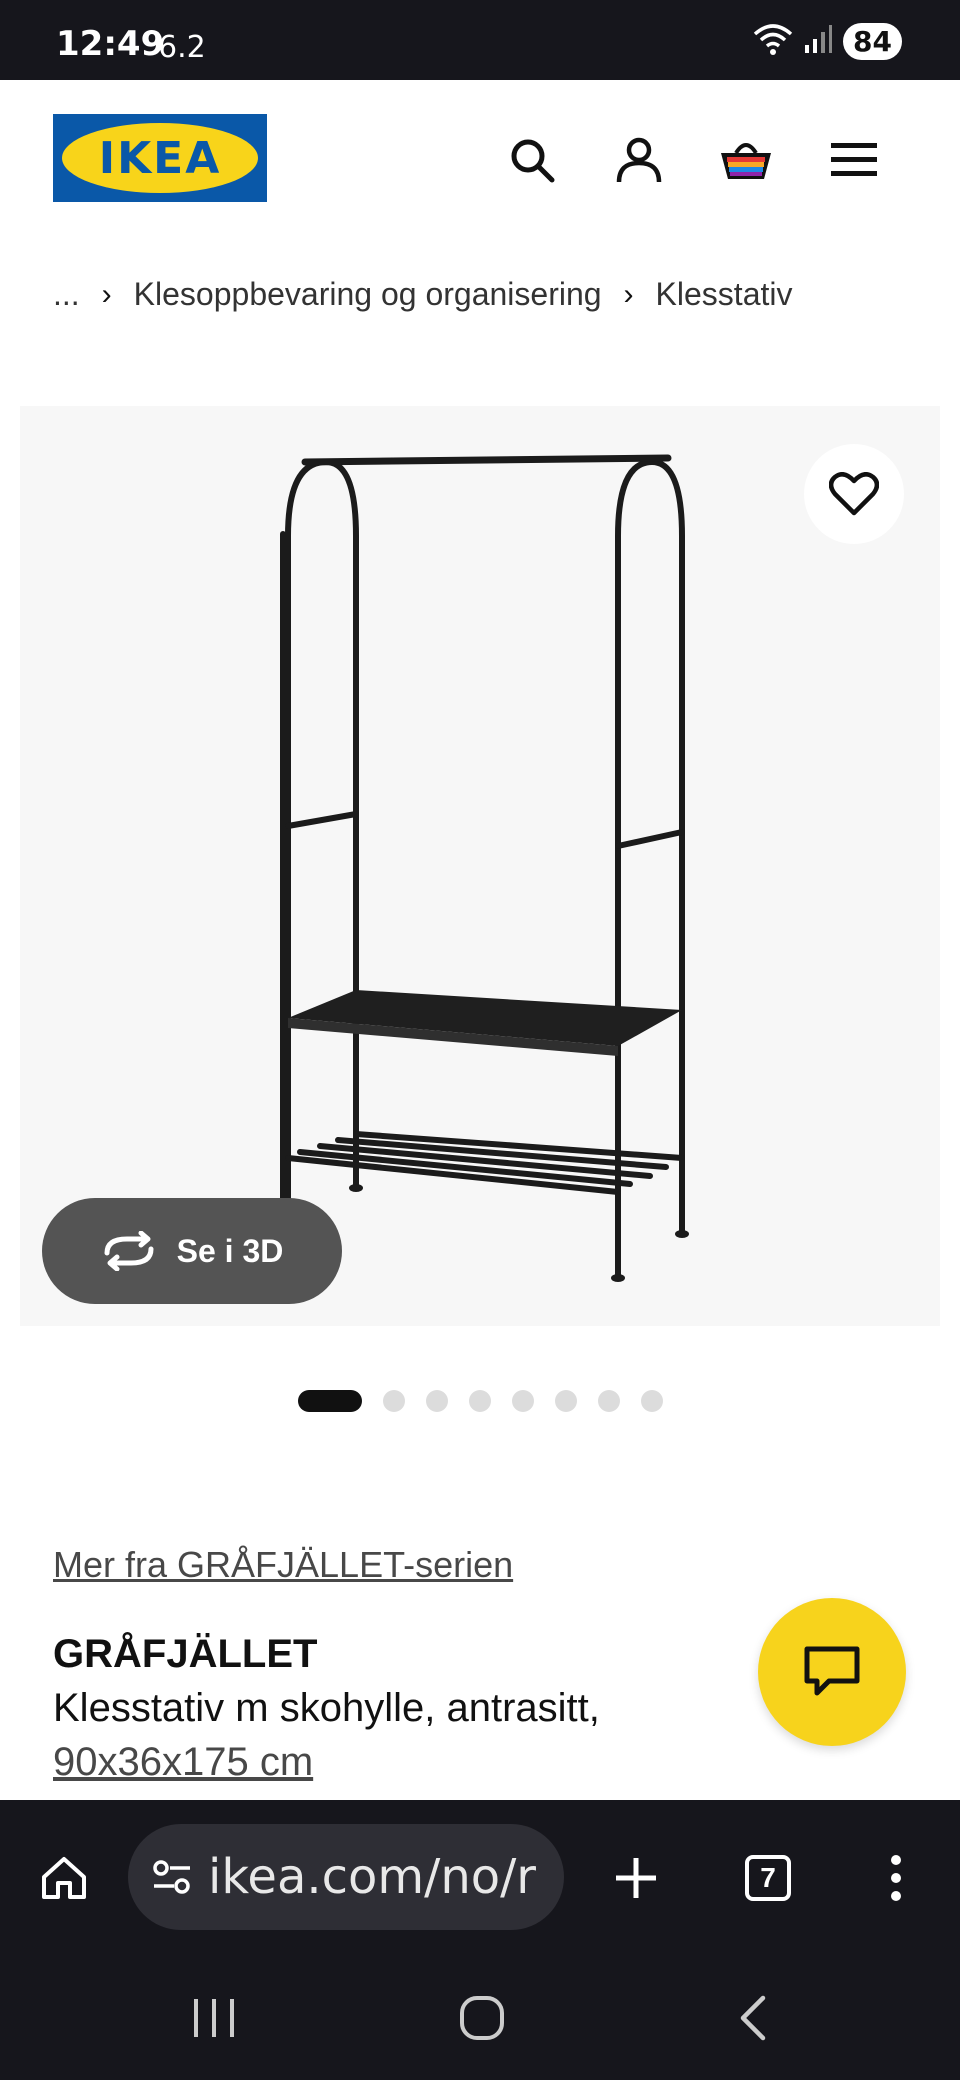 The width and height of the screenshot is (960, 2080). What do you see at coordinates (854, 160) in the screenshot?
I see `menu-icon` at bounding box center [854, 160].